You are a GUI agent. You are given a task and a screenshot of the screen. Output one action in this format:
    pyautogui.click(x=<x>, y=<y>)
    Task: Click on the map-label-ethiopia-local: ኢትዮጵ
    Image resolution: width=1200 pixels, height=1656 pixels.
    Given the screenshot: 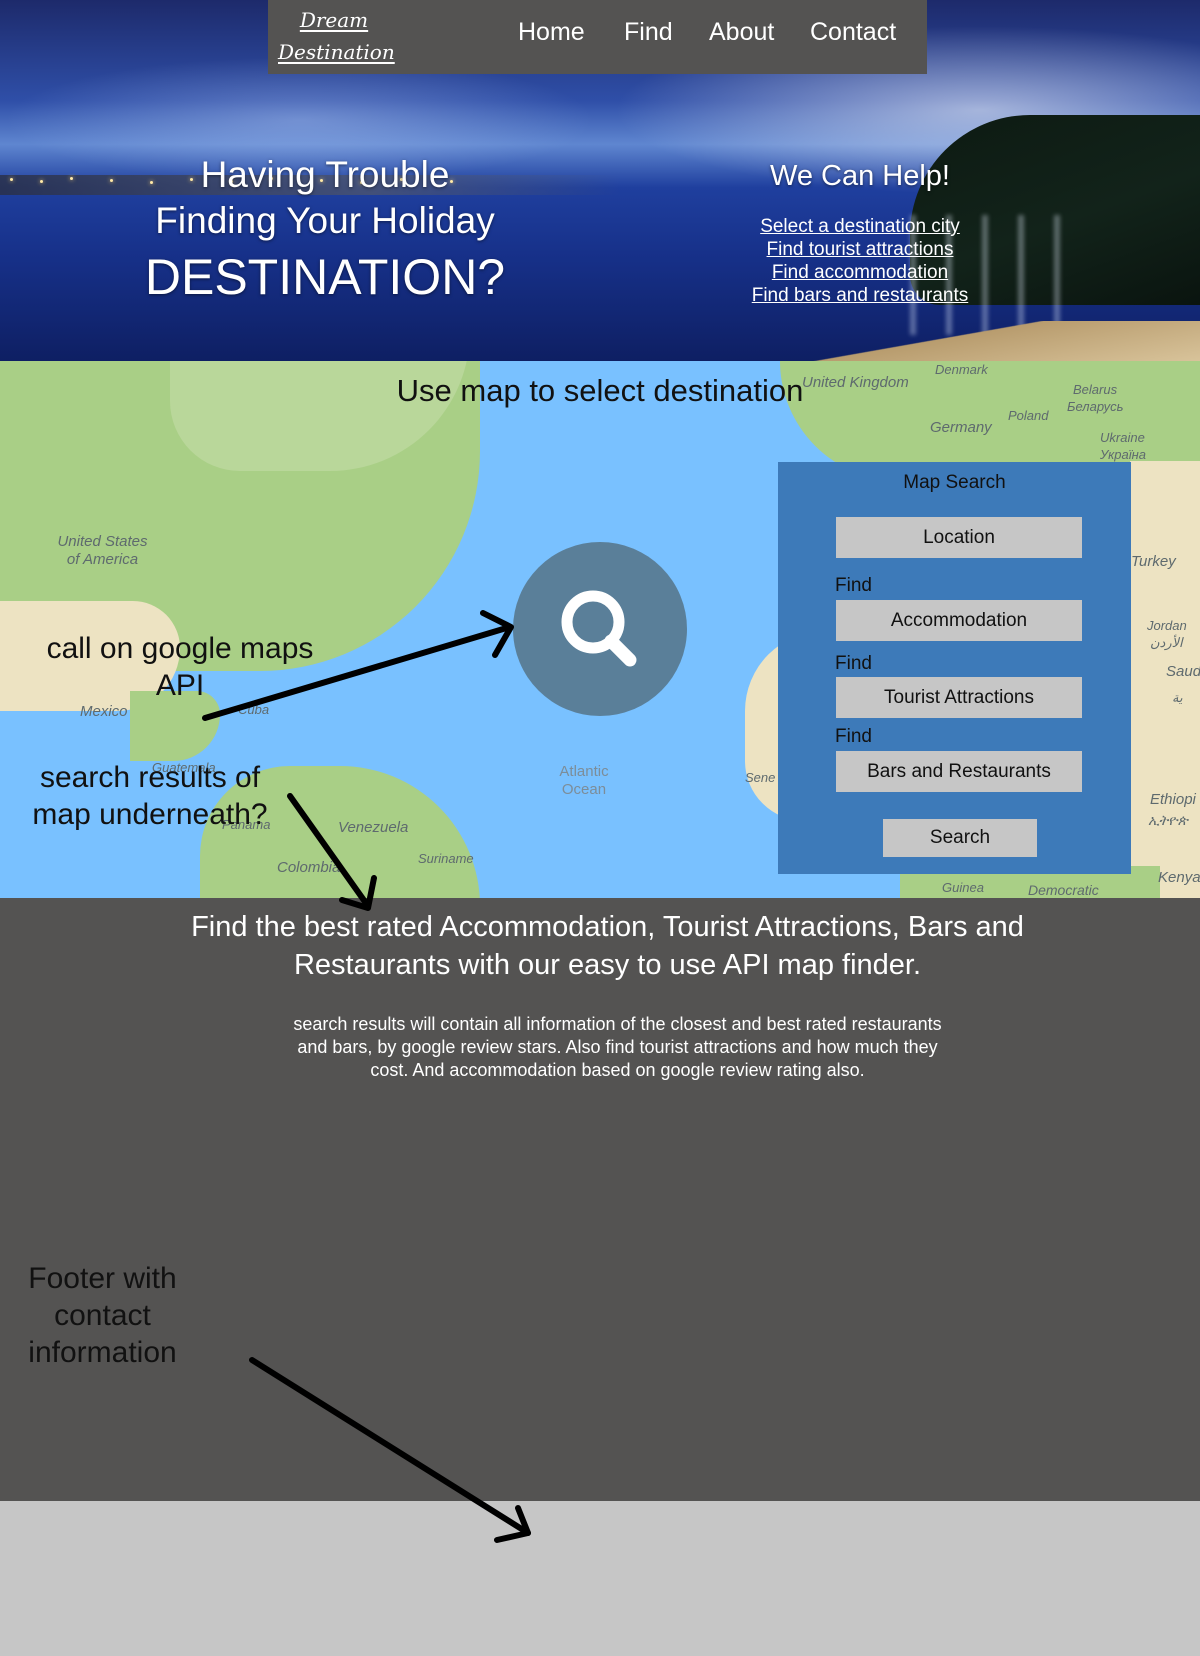 What is the action you would take?
    pyautogui.click(x=1168, y=820)
    